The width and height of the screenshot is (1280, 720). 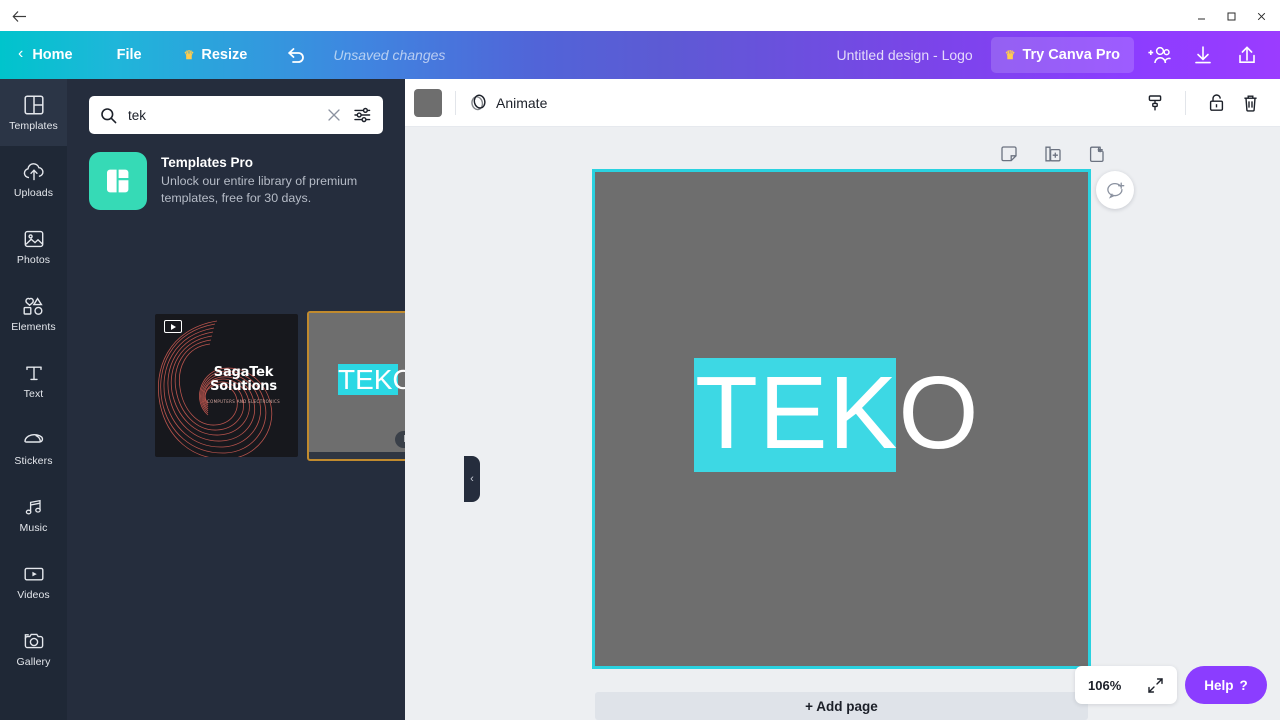 What do you see at coordinates (34, 172) in the screenshot?
I see `uploads-icon` at bounding box center [34, 172].